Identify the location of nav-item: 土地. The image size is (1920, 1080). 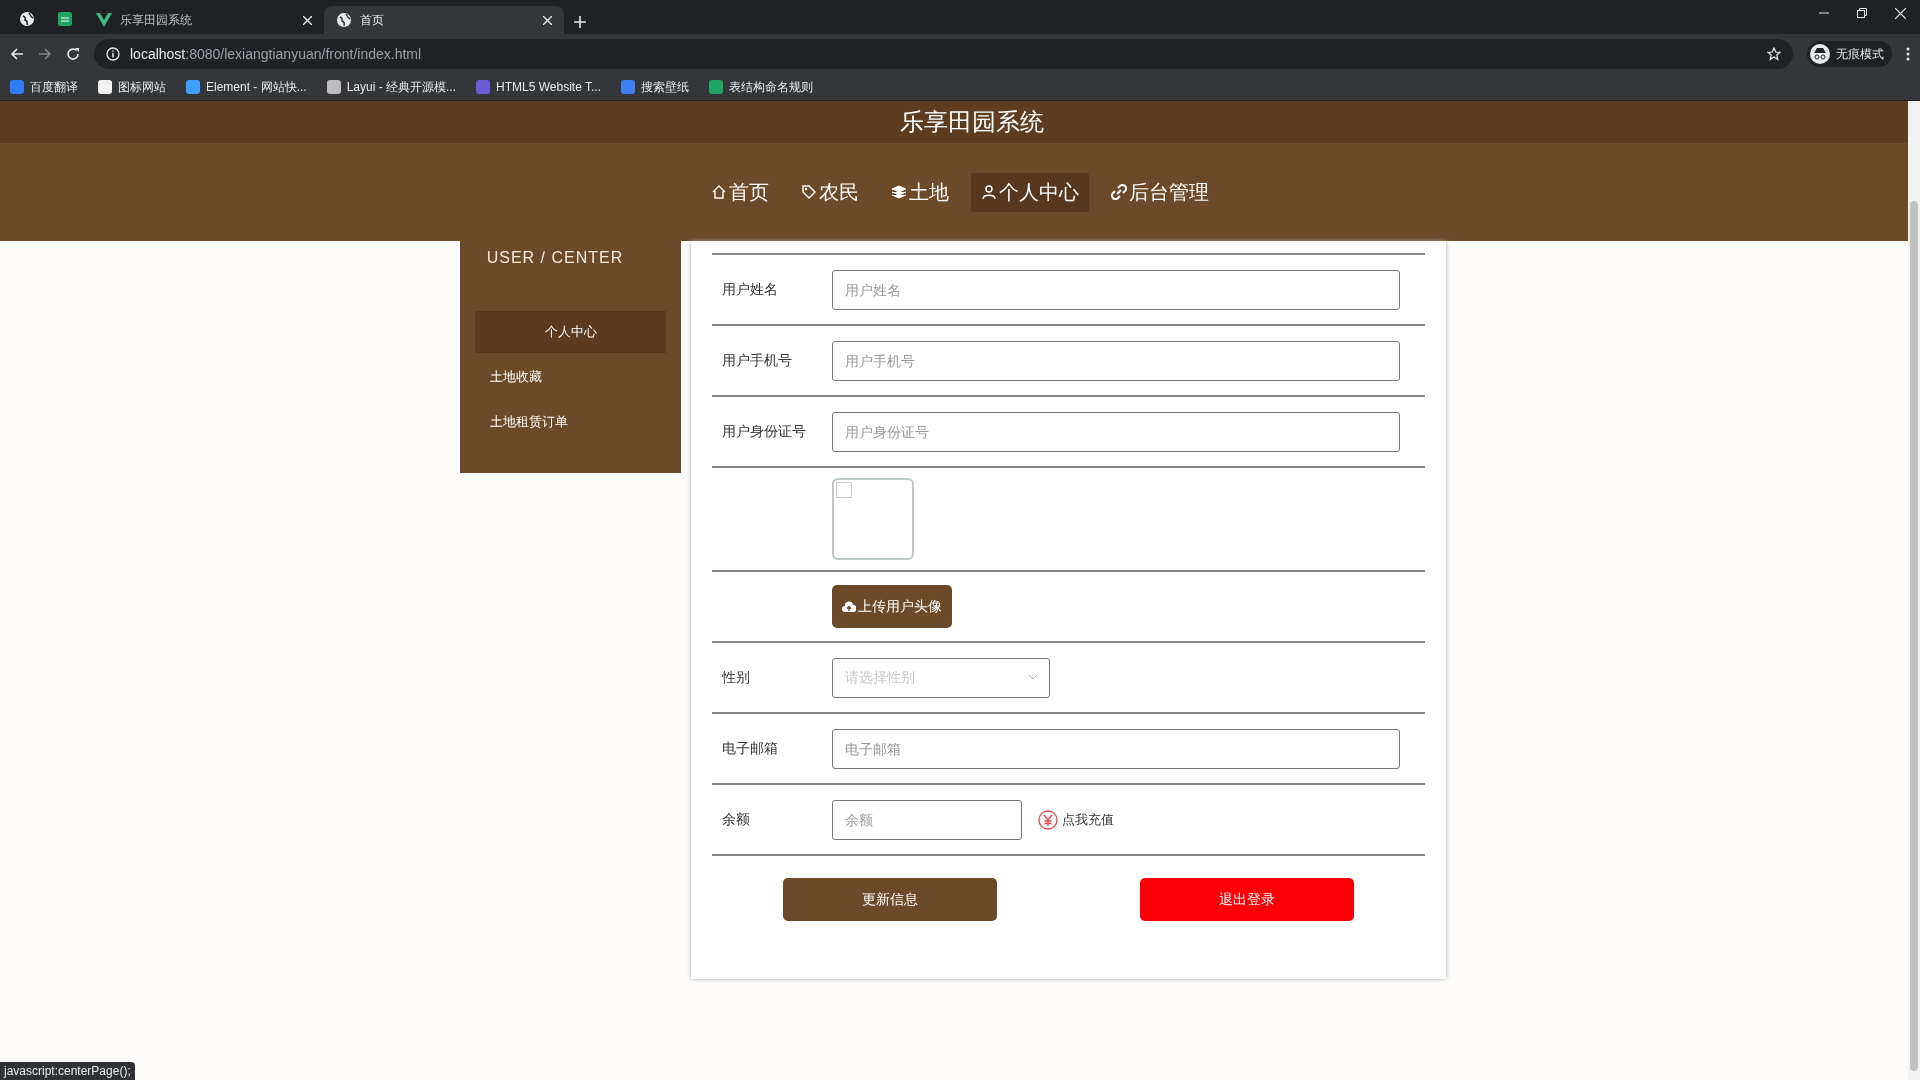
(920, 192).